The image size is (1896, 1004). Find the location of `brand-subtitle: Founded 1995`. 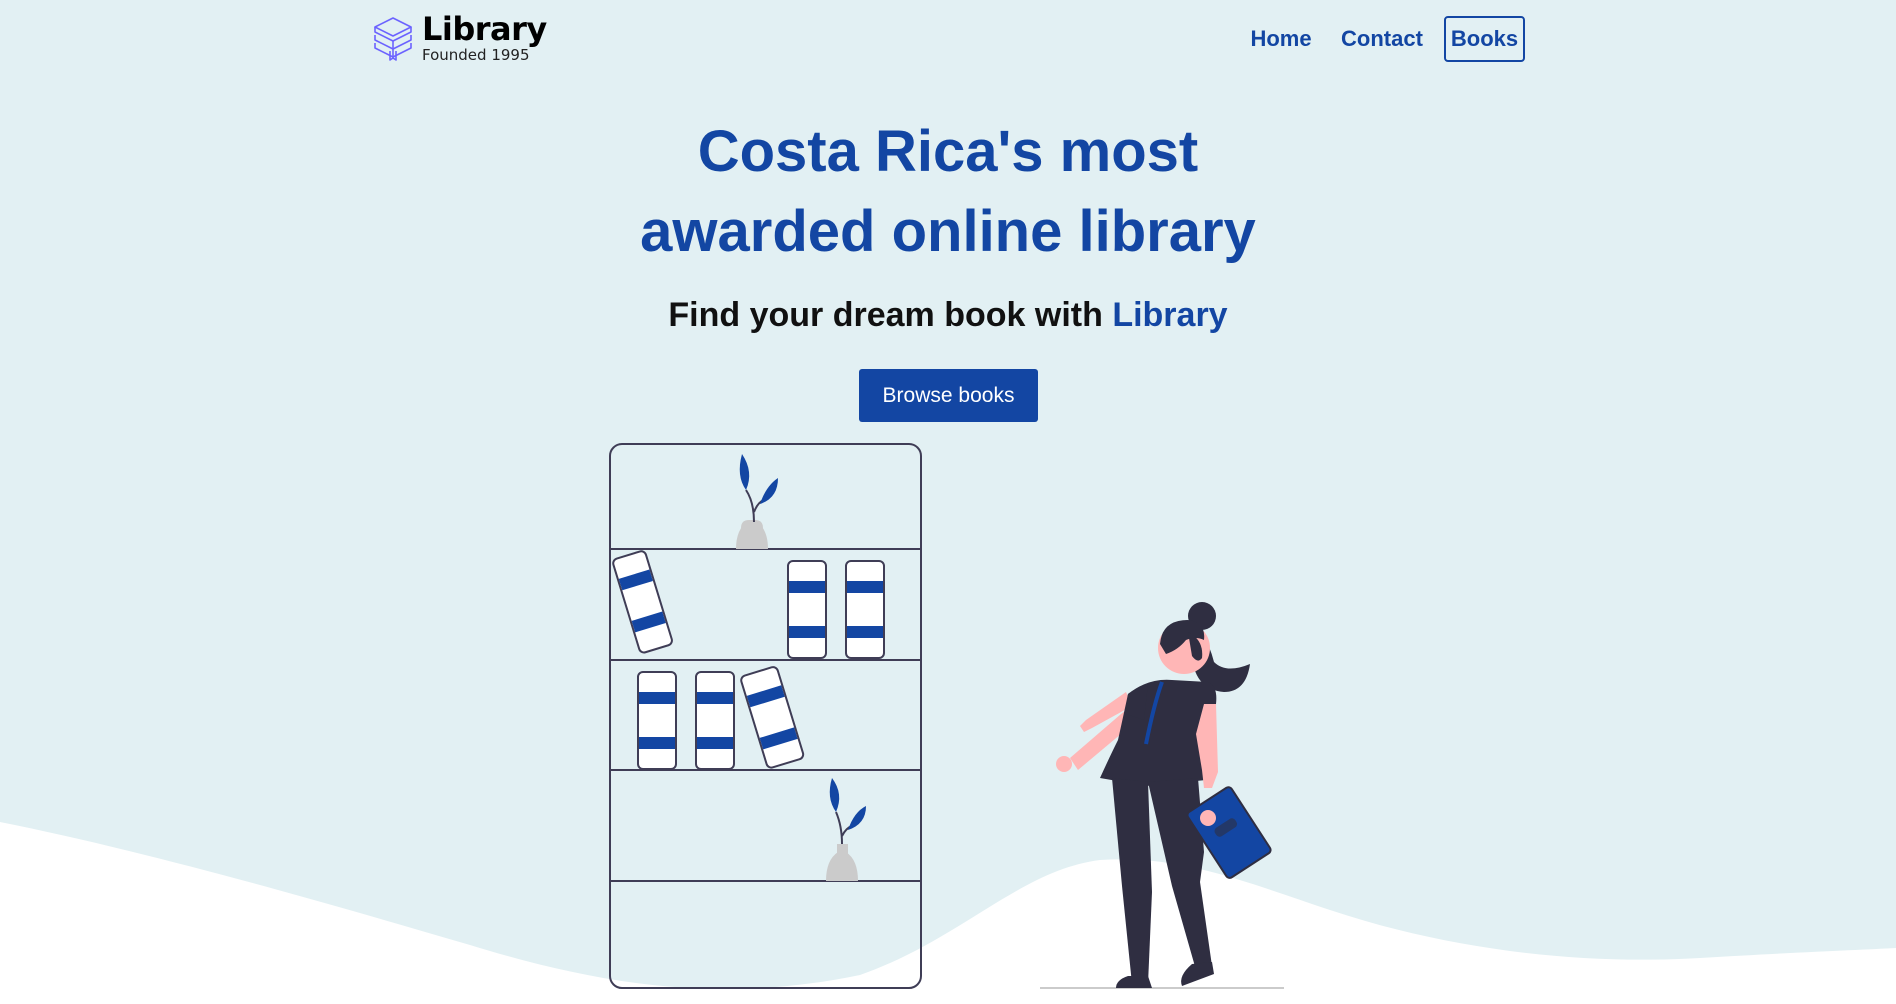

brand-subtitle: Founded 1995 is located at coordinates (476, 55).